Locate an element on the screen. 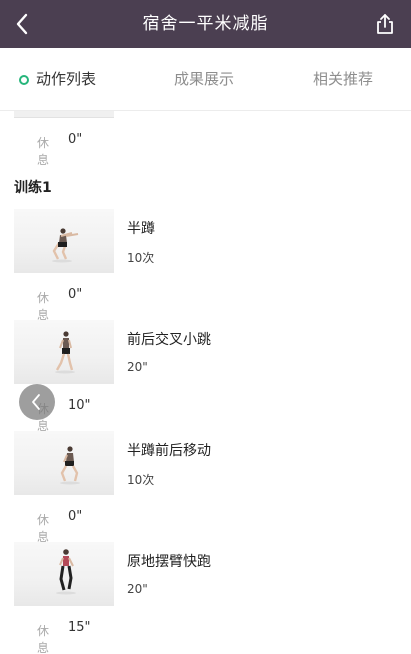  top-nav-bar: 宿舍一平米减脂 is located at coordinates (205, 24).